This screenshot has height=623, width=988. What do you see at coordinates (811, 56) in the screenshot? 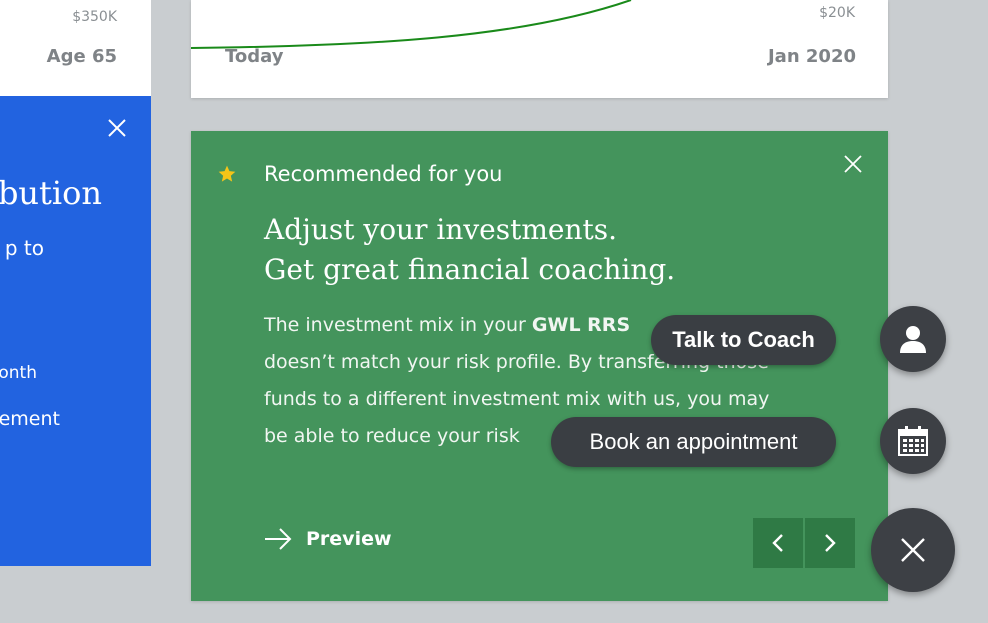
I see `x-axis-end-label: Jan 2020` at bounding box center [811, 56].